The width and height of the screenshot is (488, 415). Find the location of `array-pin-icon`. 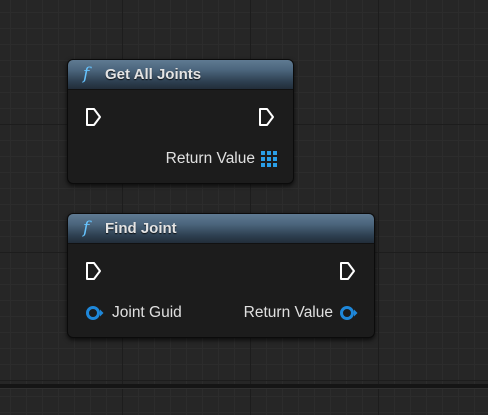

array-pin-icon is located at coordinates (269, 159).